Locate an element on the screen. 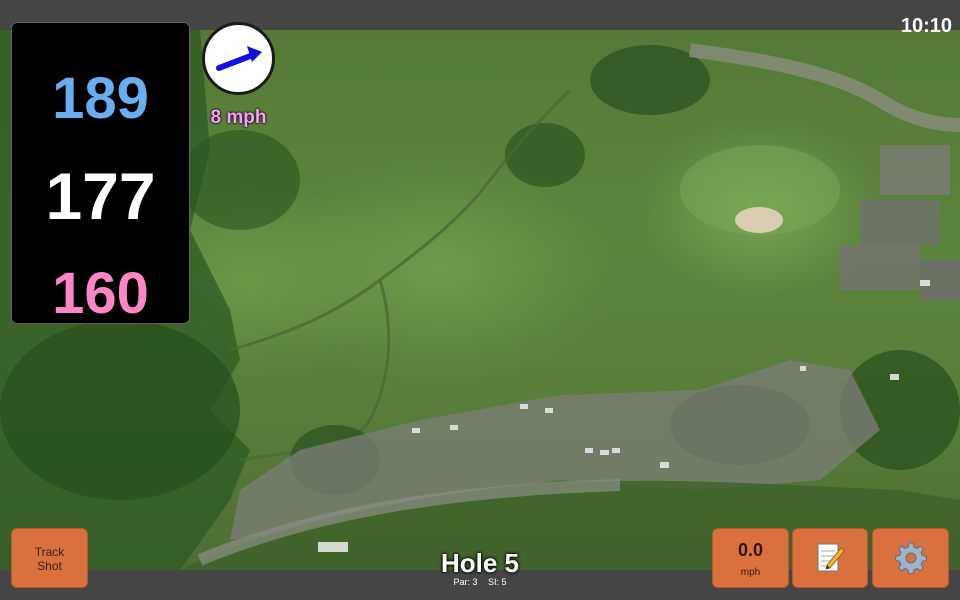  track-shot-label-line2: Shot is located at coordinates (49, 566).